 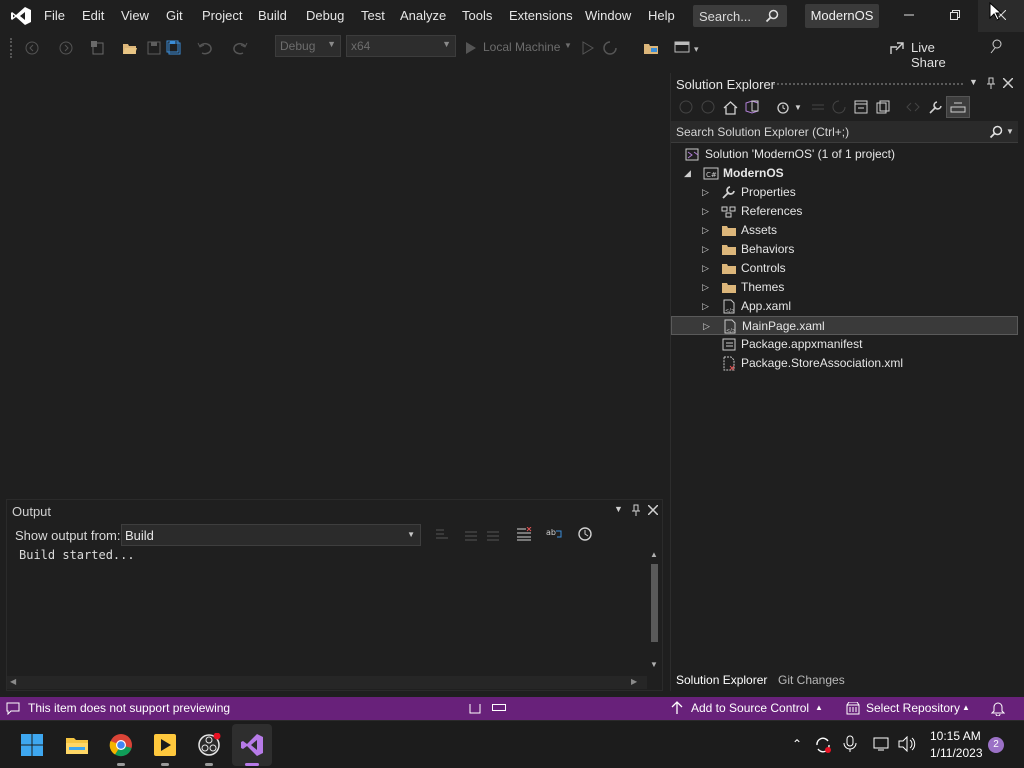 I want to click on new-project-icon, so click(x=98, y=48).